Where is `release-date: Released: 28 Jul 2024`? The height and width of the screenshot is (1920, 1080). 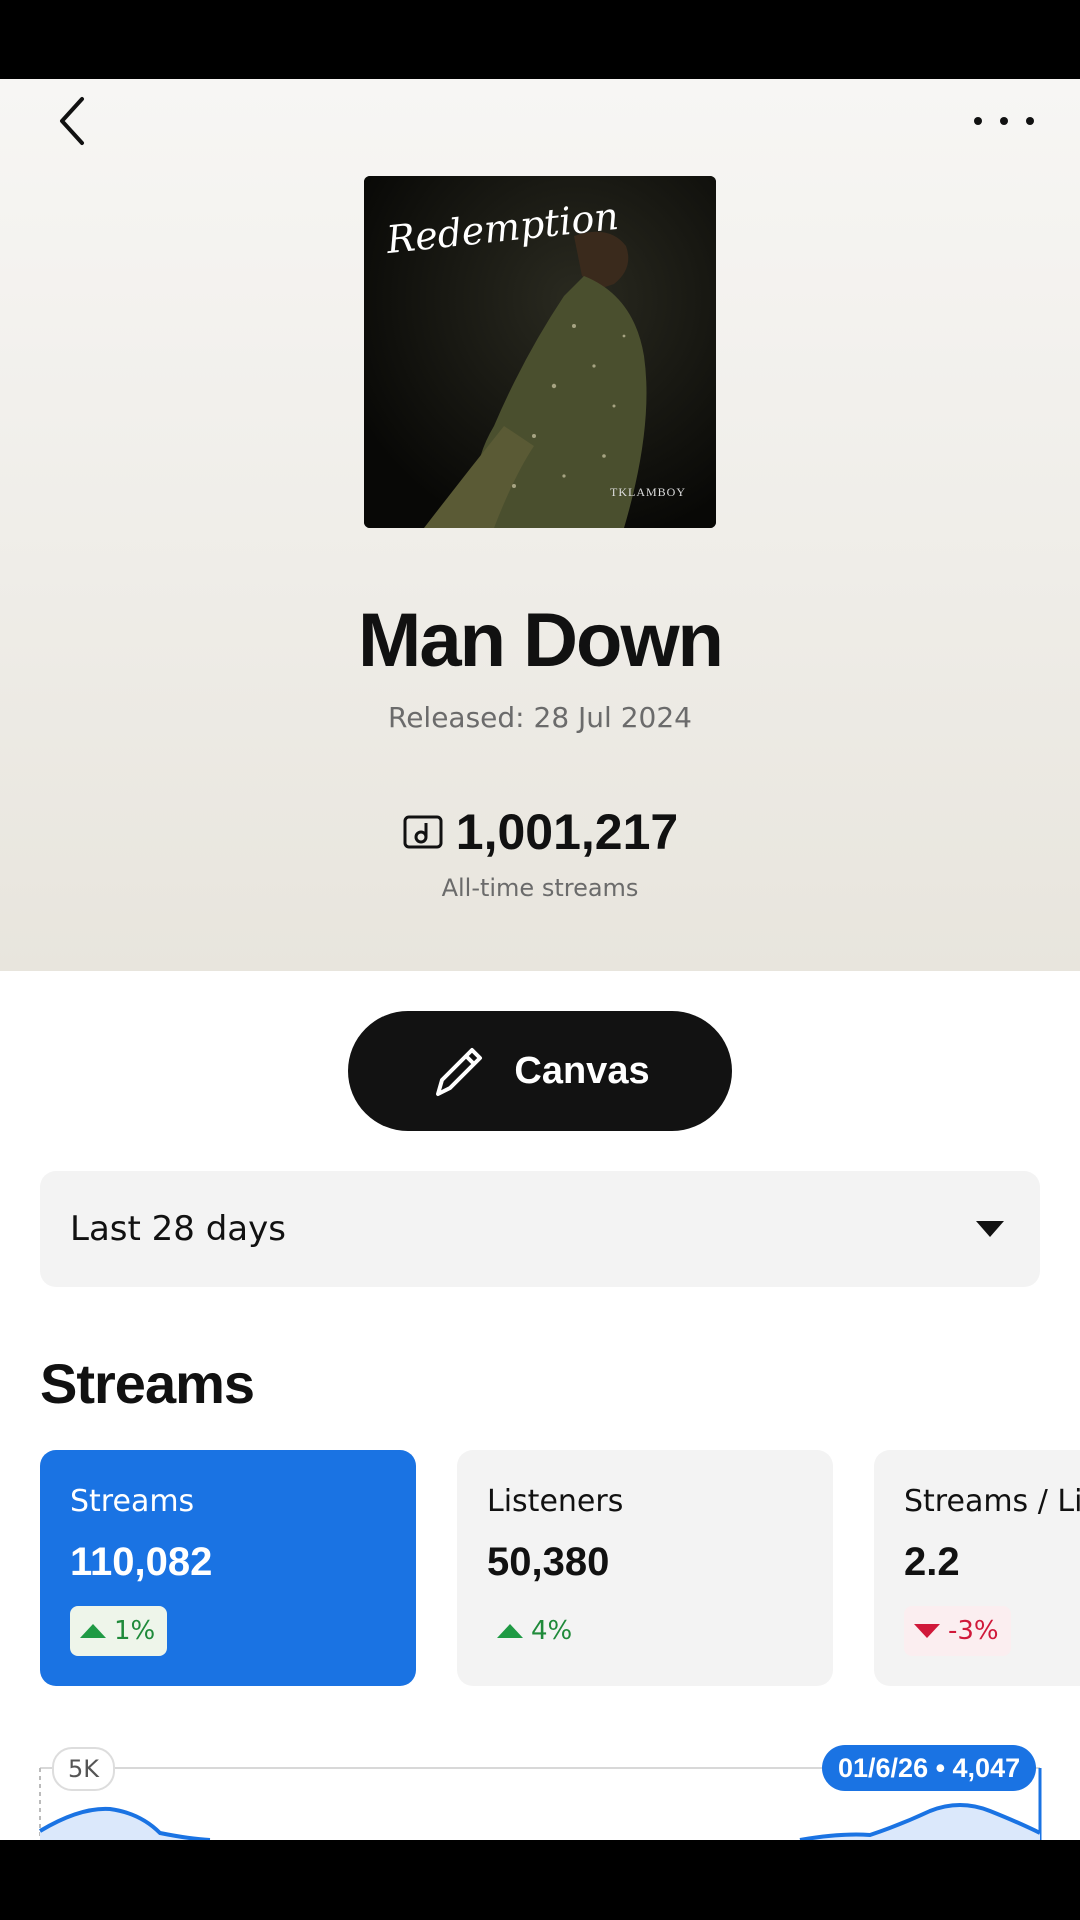
release-date: Released: 28 Jul 2024 is located at coordinates (540, 717).